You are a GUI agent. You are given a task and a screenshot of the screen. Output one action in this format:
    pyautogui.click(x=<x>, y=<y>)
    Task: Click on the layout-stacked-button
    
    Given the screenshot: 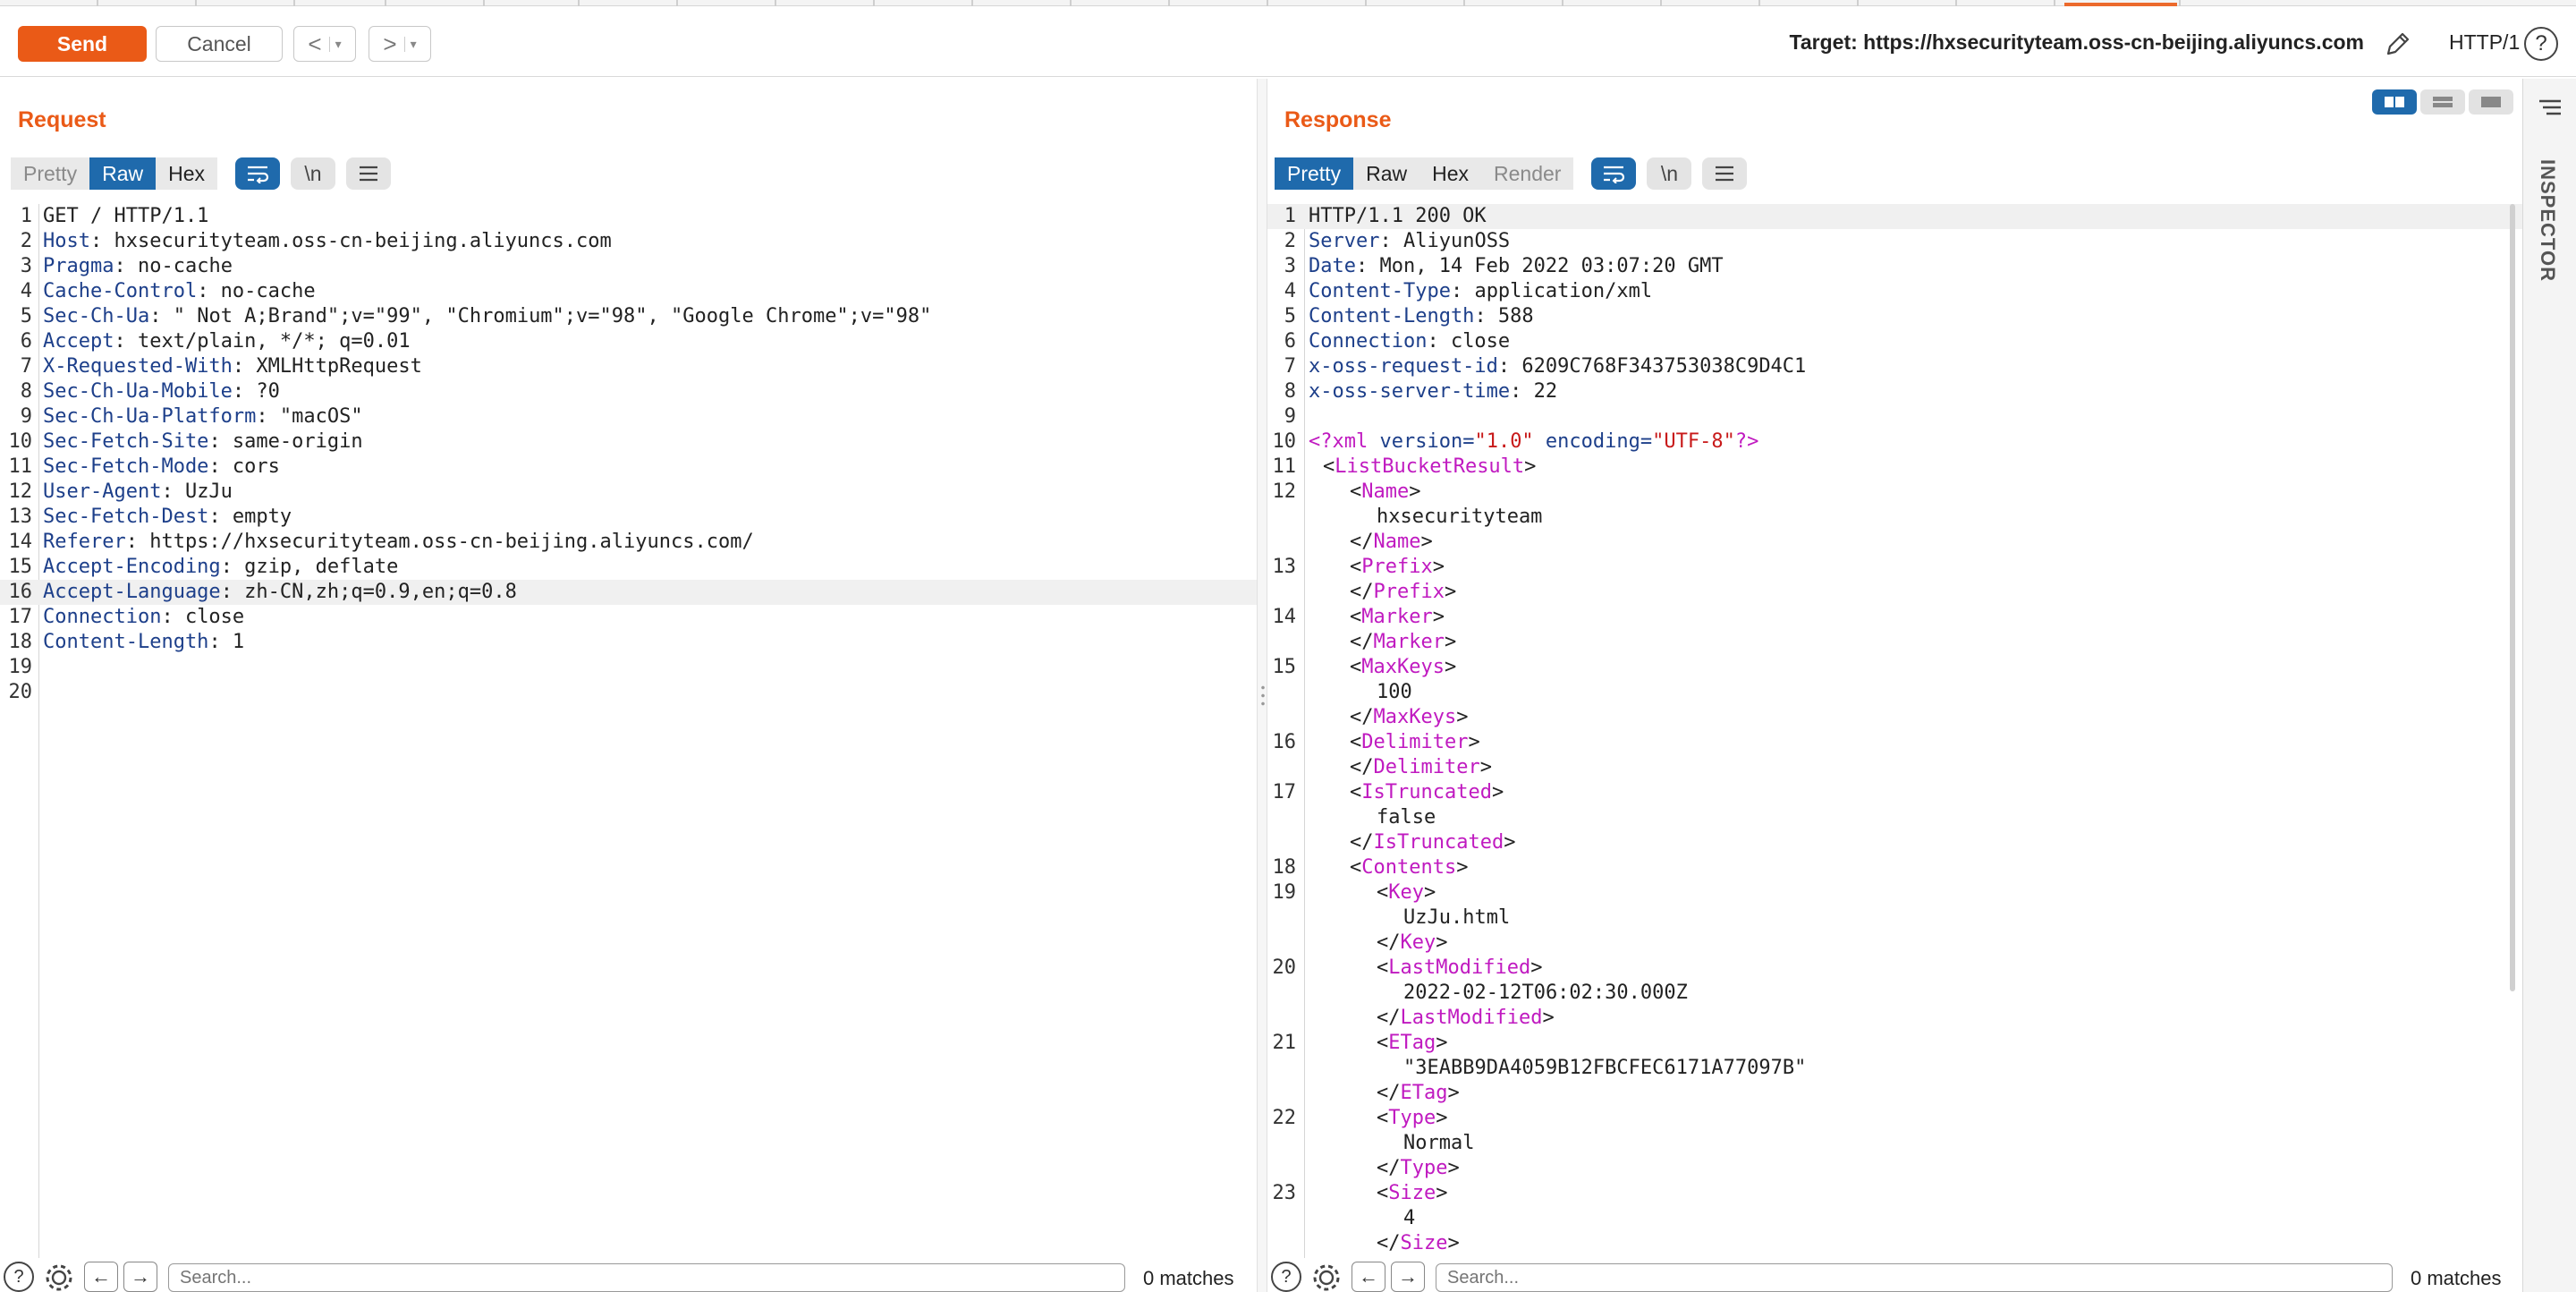 What is the action you would take?
    pyautogui.click(x=2442, y=102)
    